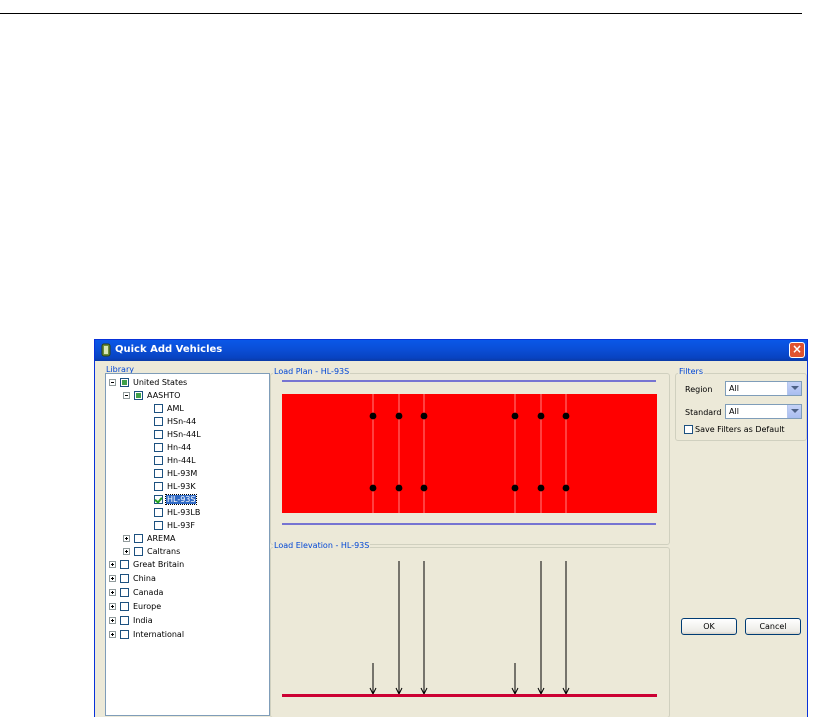  I want to click on standard-select-value: All, so click(734, 411).